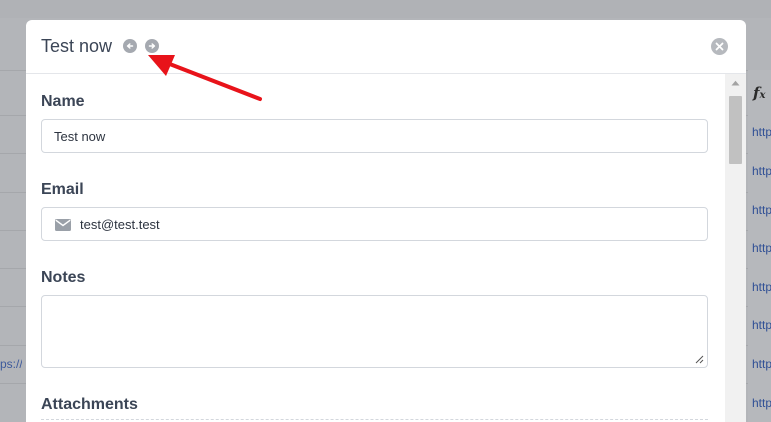 This screenshot has width=771, height=422. What do you see at coordinates (735, 130) in the screenshot?
I see `scrollbar-thumb` at bounding box center [735, 130].